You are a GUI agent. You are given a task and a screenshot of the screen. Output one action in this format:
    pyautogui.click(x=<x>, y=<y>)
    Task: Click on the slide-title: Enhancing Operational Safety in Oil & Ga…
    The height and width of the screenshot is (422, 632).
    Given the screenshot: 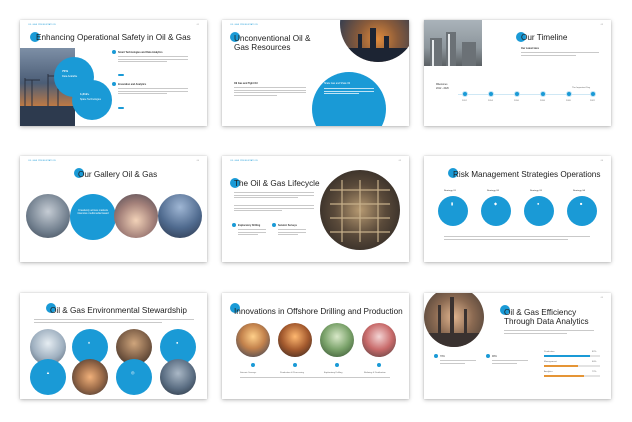 What is the action you would take?
    pyautogui.click(x=113, y=37)
    